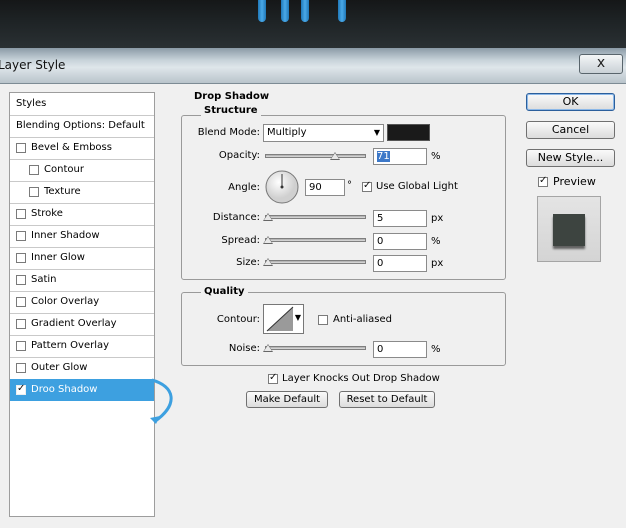 Image resolution: width=626 pixels, height=528 pixels. What do you see at coordinates (268, 262) in the screenshot?
I see `size-slider-thumb` at bounding box center [268, 262].